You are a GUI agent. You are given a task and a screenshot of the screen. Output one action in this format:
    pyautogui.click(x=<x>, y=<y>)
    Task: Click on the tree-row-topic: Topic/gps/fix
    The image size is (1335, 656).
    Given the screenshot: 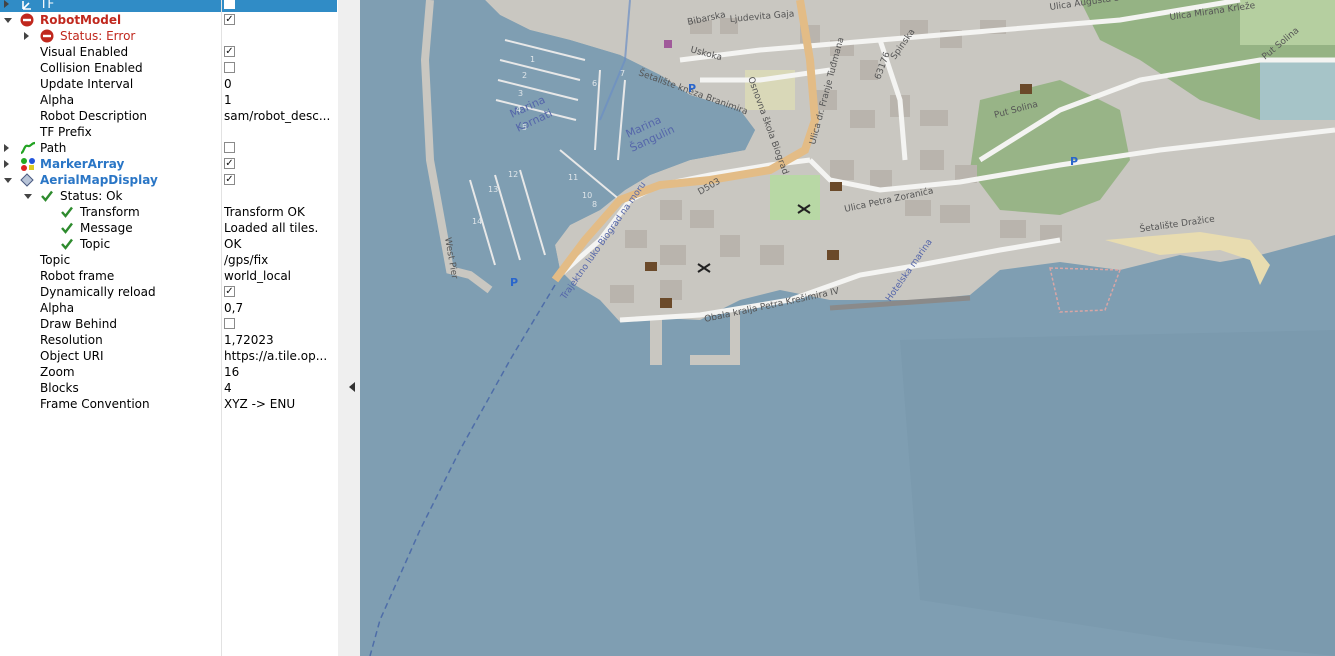 What is the action you would take?
    pyautogui.click(x=168, y=260)
    